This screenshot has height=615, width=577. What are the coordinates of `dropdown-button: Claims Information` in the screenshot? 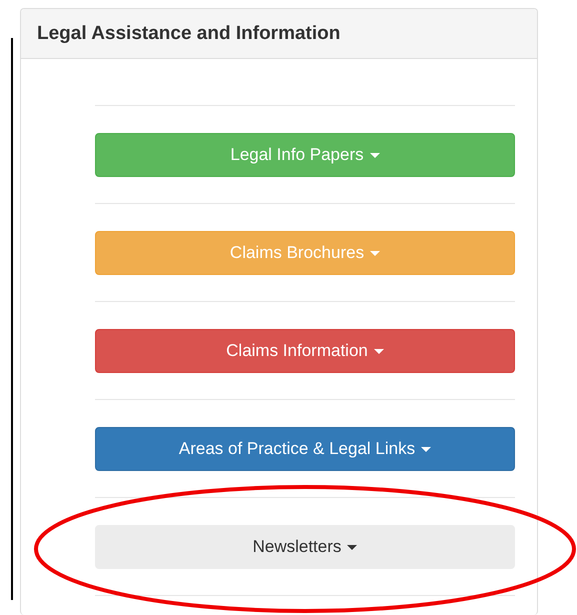 It's located at (305, 351).